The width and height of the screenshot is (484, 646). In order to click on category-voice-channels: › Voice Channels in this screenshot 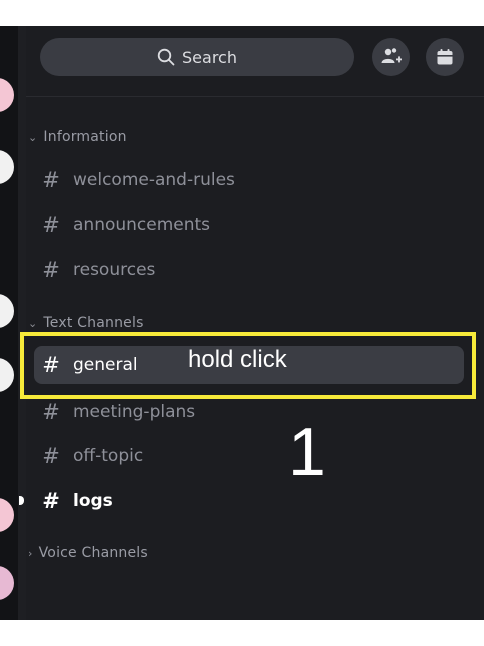, I will do `click(88, 553)`.